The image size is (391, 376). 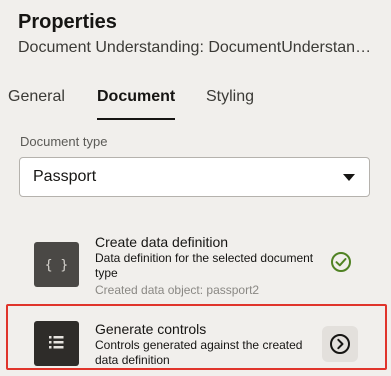 What do you see at coordinates (349, 177) in the screenshot?
I see `caret-down-icon` at bounding box center [349, 177].